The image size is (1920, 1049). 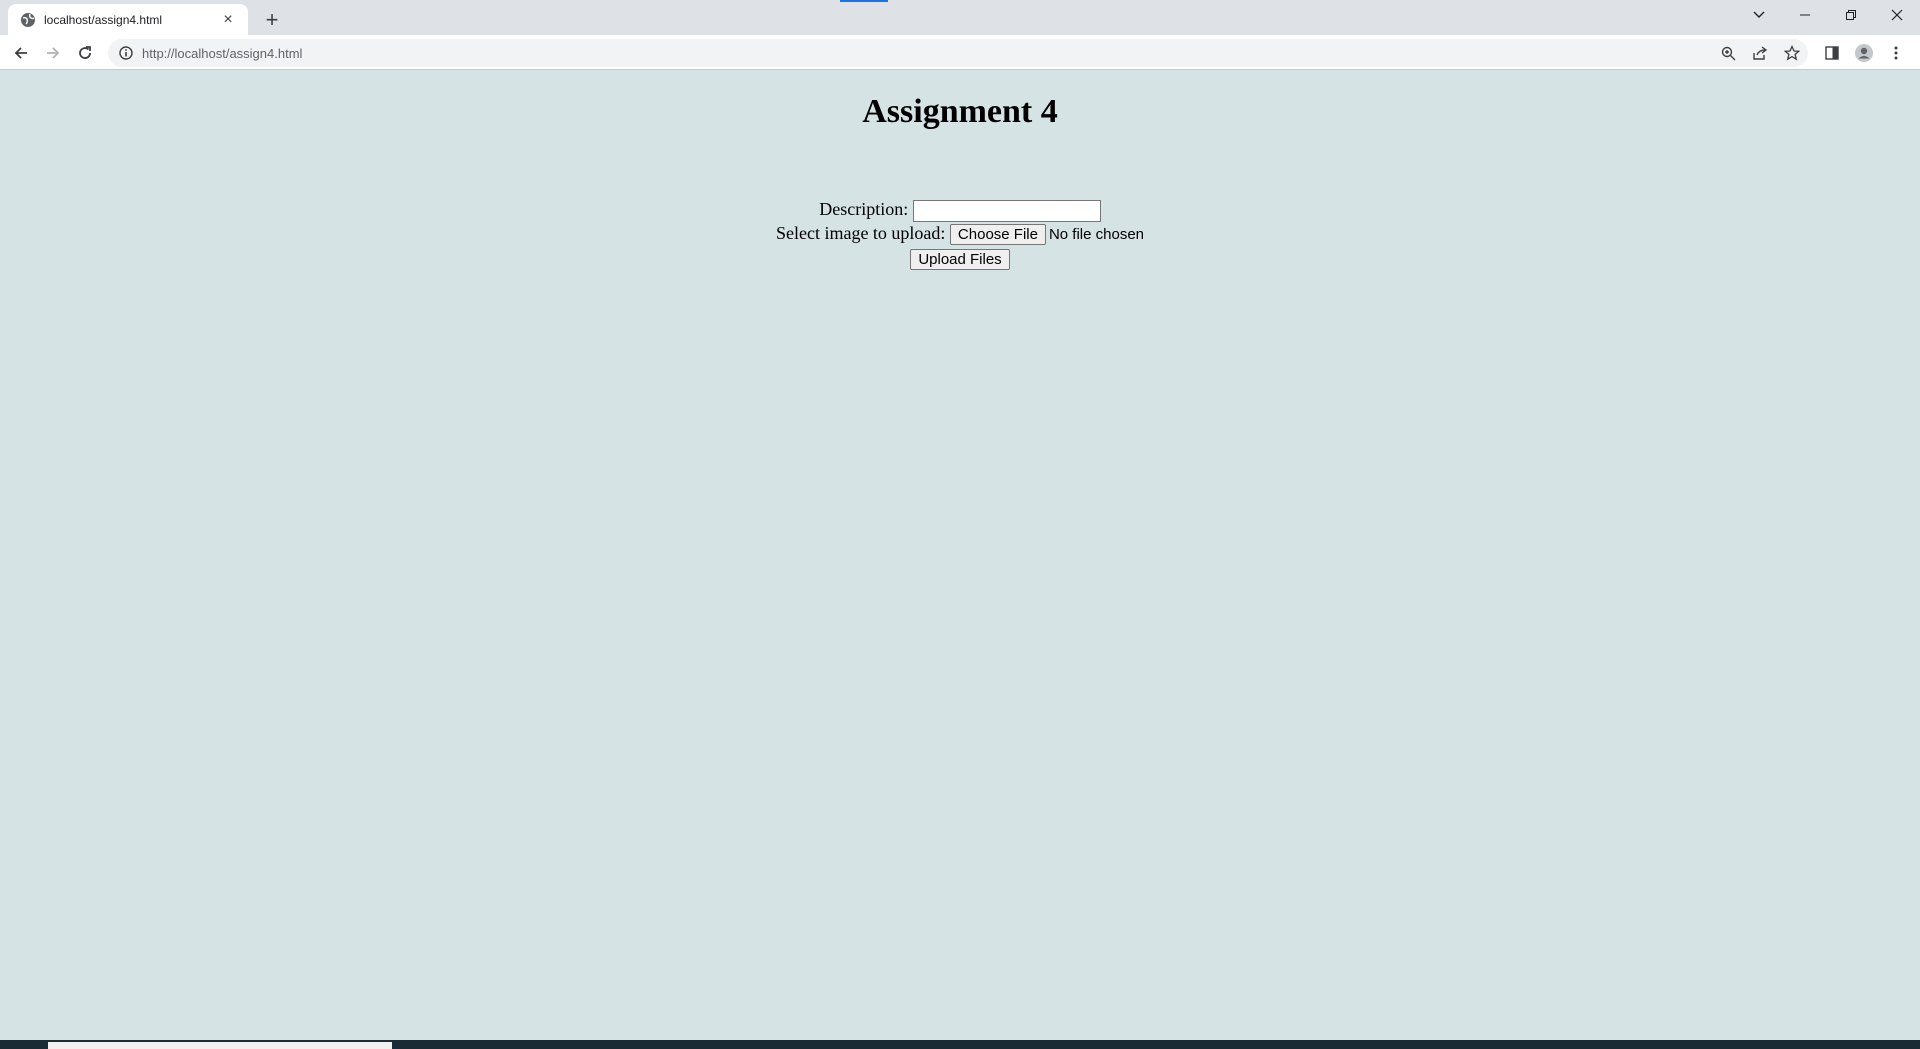 What do you see at coordinates (1832, 53) in the screenshot?
I see `side-panel-icon` at bounding box center [1832, 53].